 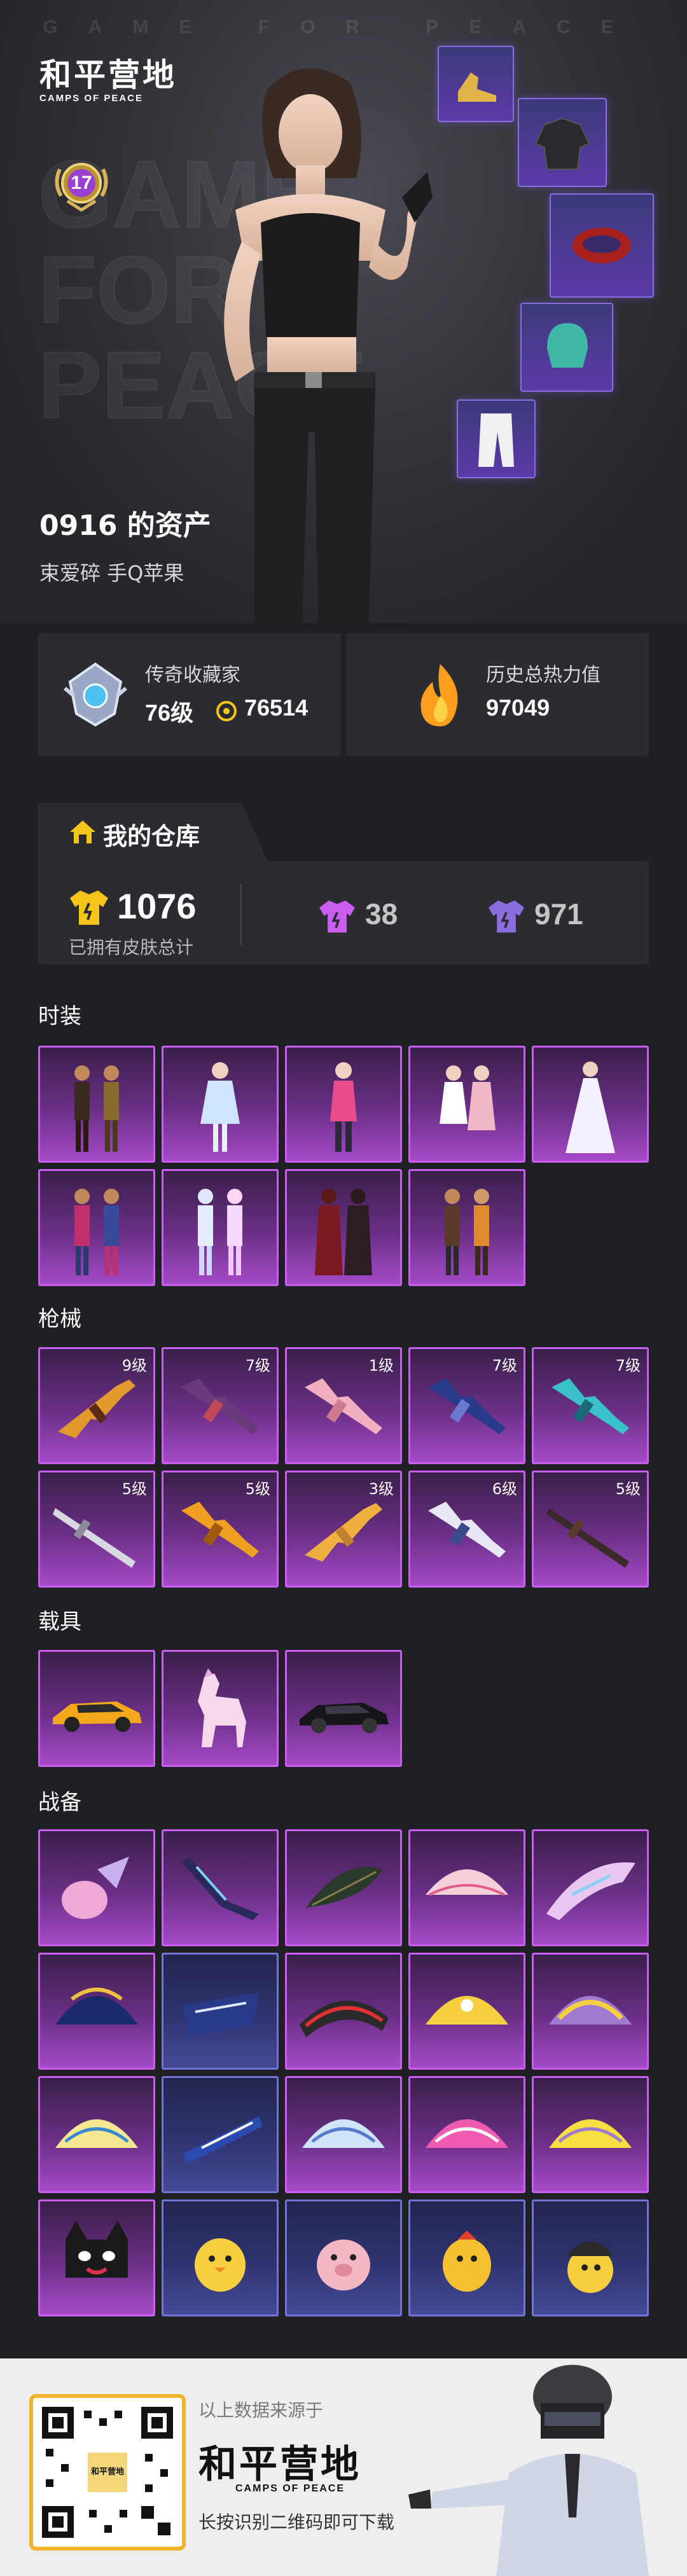 What do you see at coordinates (496, 438) in the screenshot?
I see `equipped-pants-thumb` at bounding box center [496, 438].